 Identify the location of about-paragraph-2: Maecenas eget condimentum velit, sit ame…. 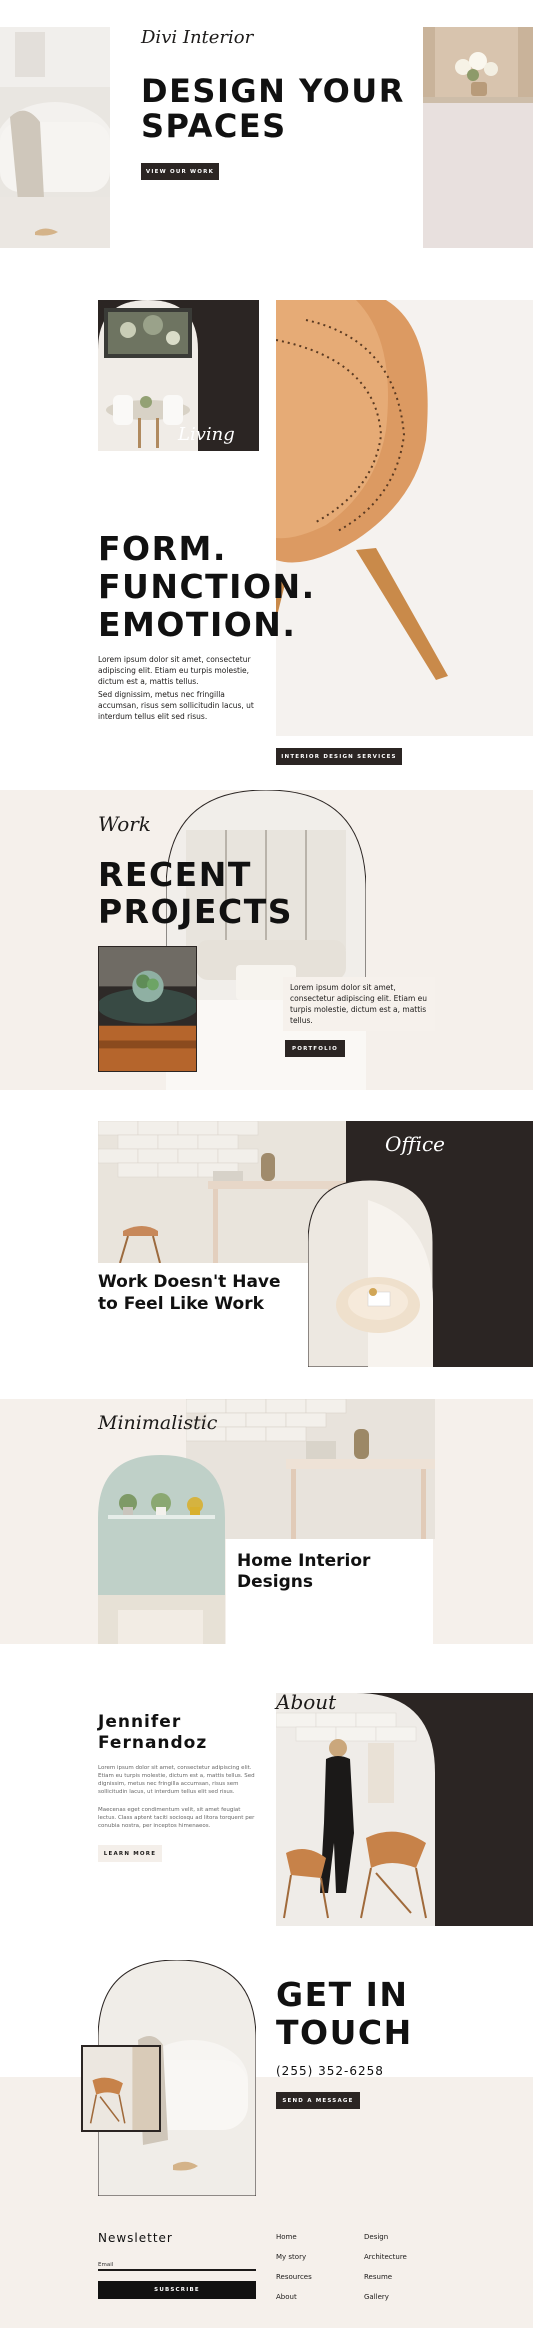
(176, 1818).